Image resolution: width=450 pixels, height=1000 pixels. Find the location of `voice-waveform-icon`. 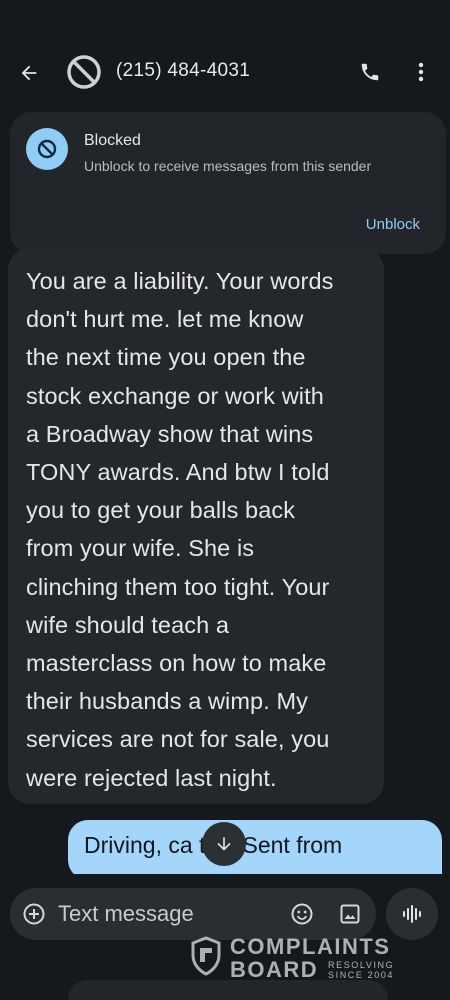

voice-waveform-icon is located at coordinates (412, 914).